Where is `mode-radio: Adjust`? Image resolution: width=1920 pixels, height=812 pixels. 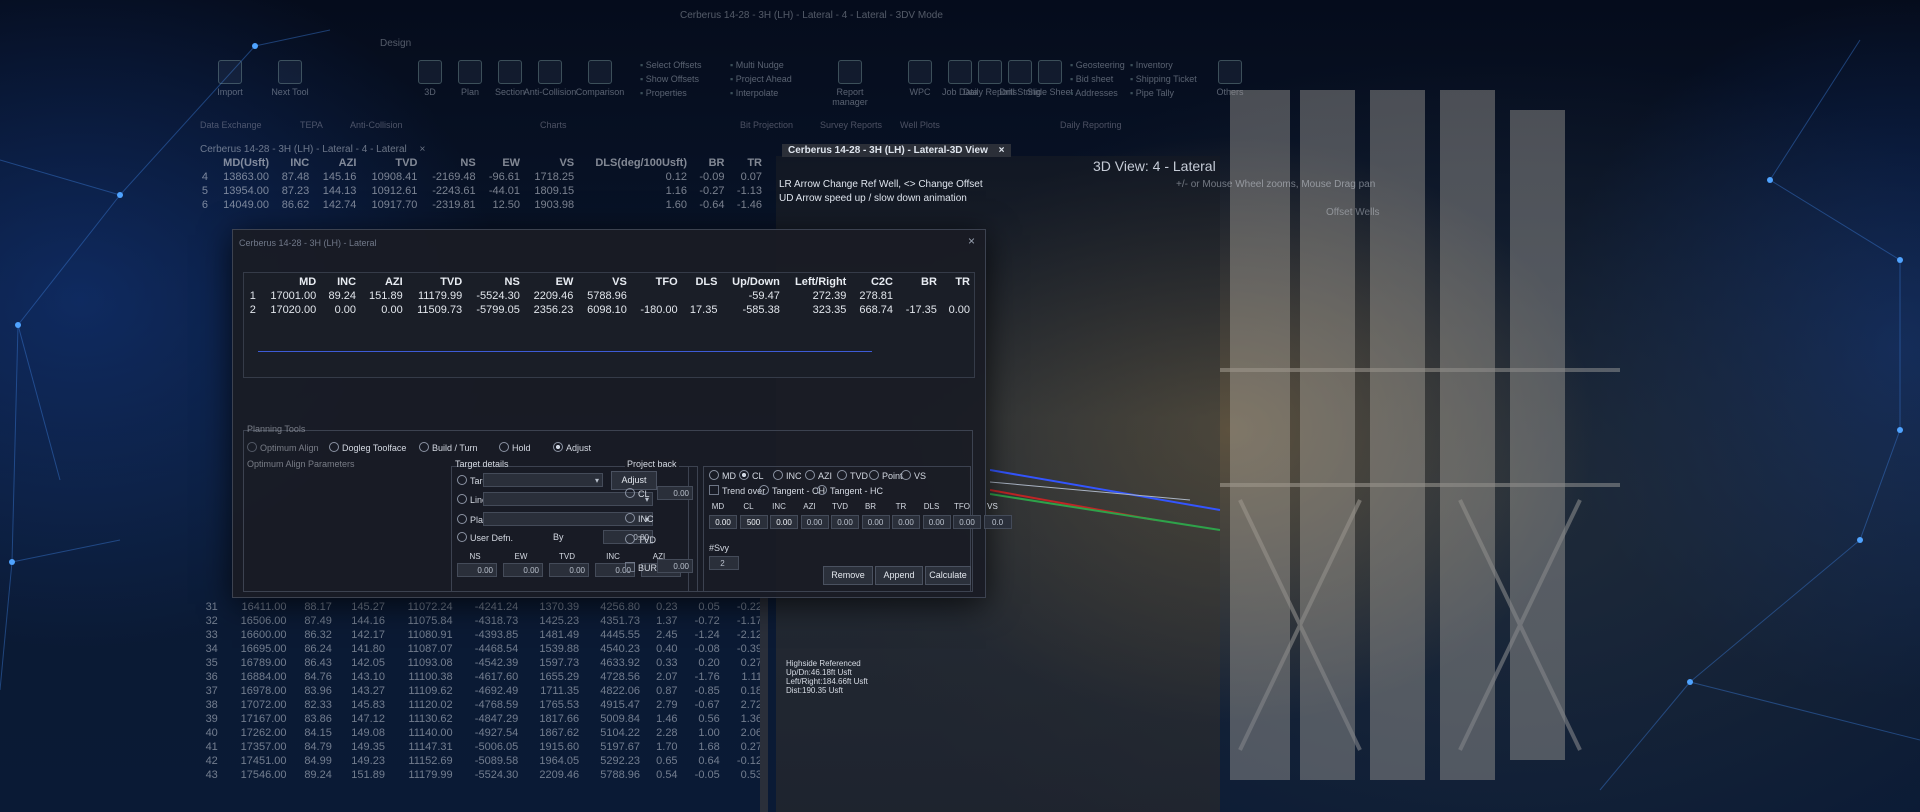 mode-radio: Adjust is located at coordinates (572, 447).